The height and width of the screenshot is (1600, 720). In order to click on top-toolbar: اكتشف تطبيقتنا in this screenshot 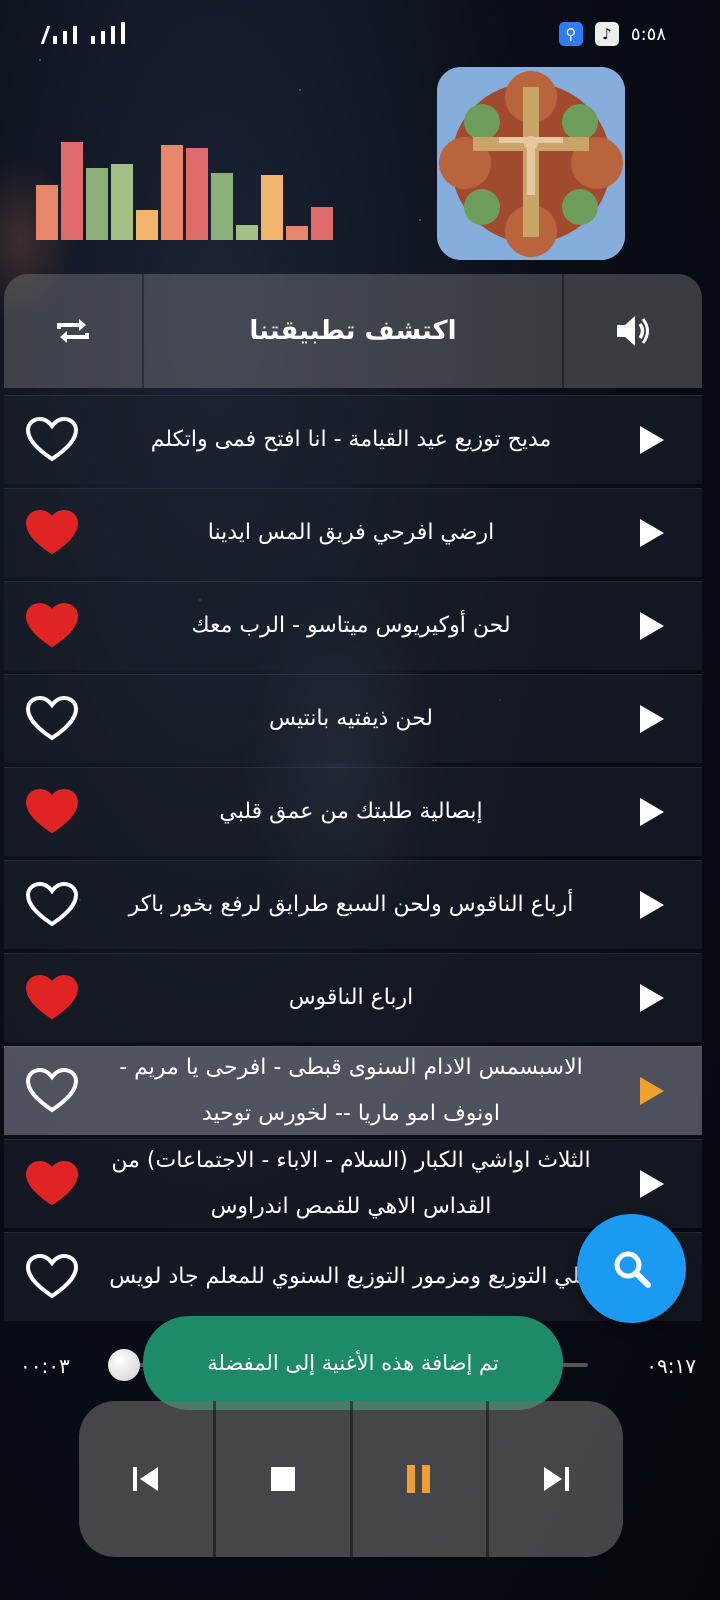, I will do `click(353, 331)`.